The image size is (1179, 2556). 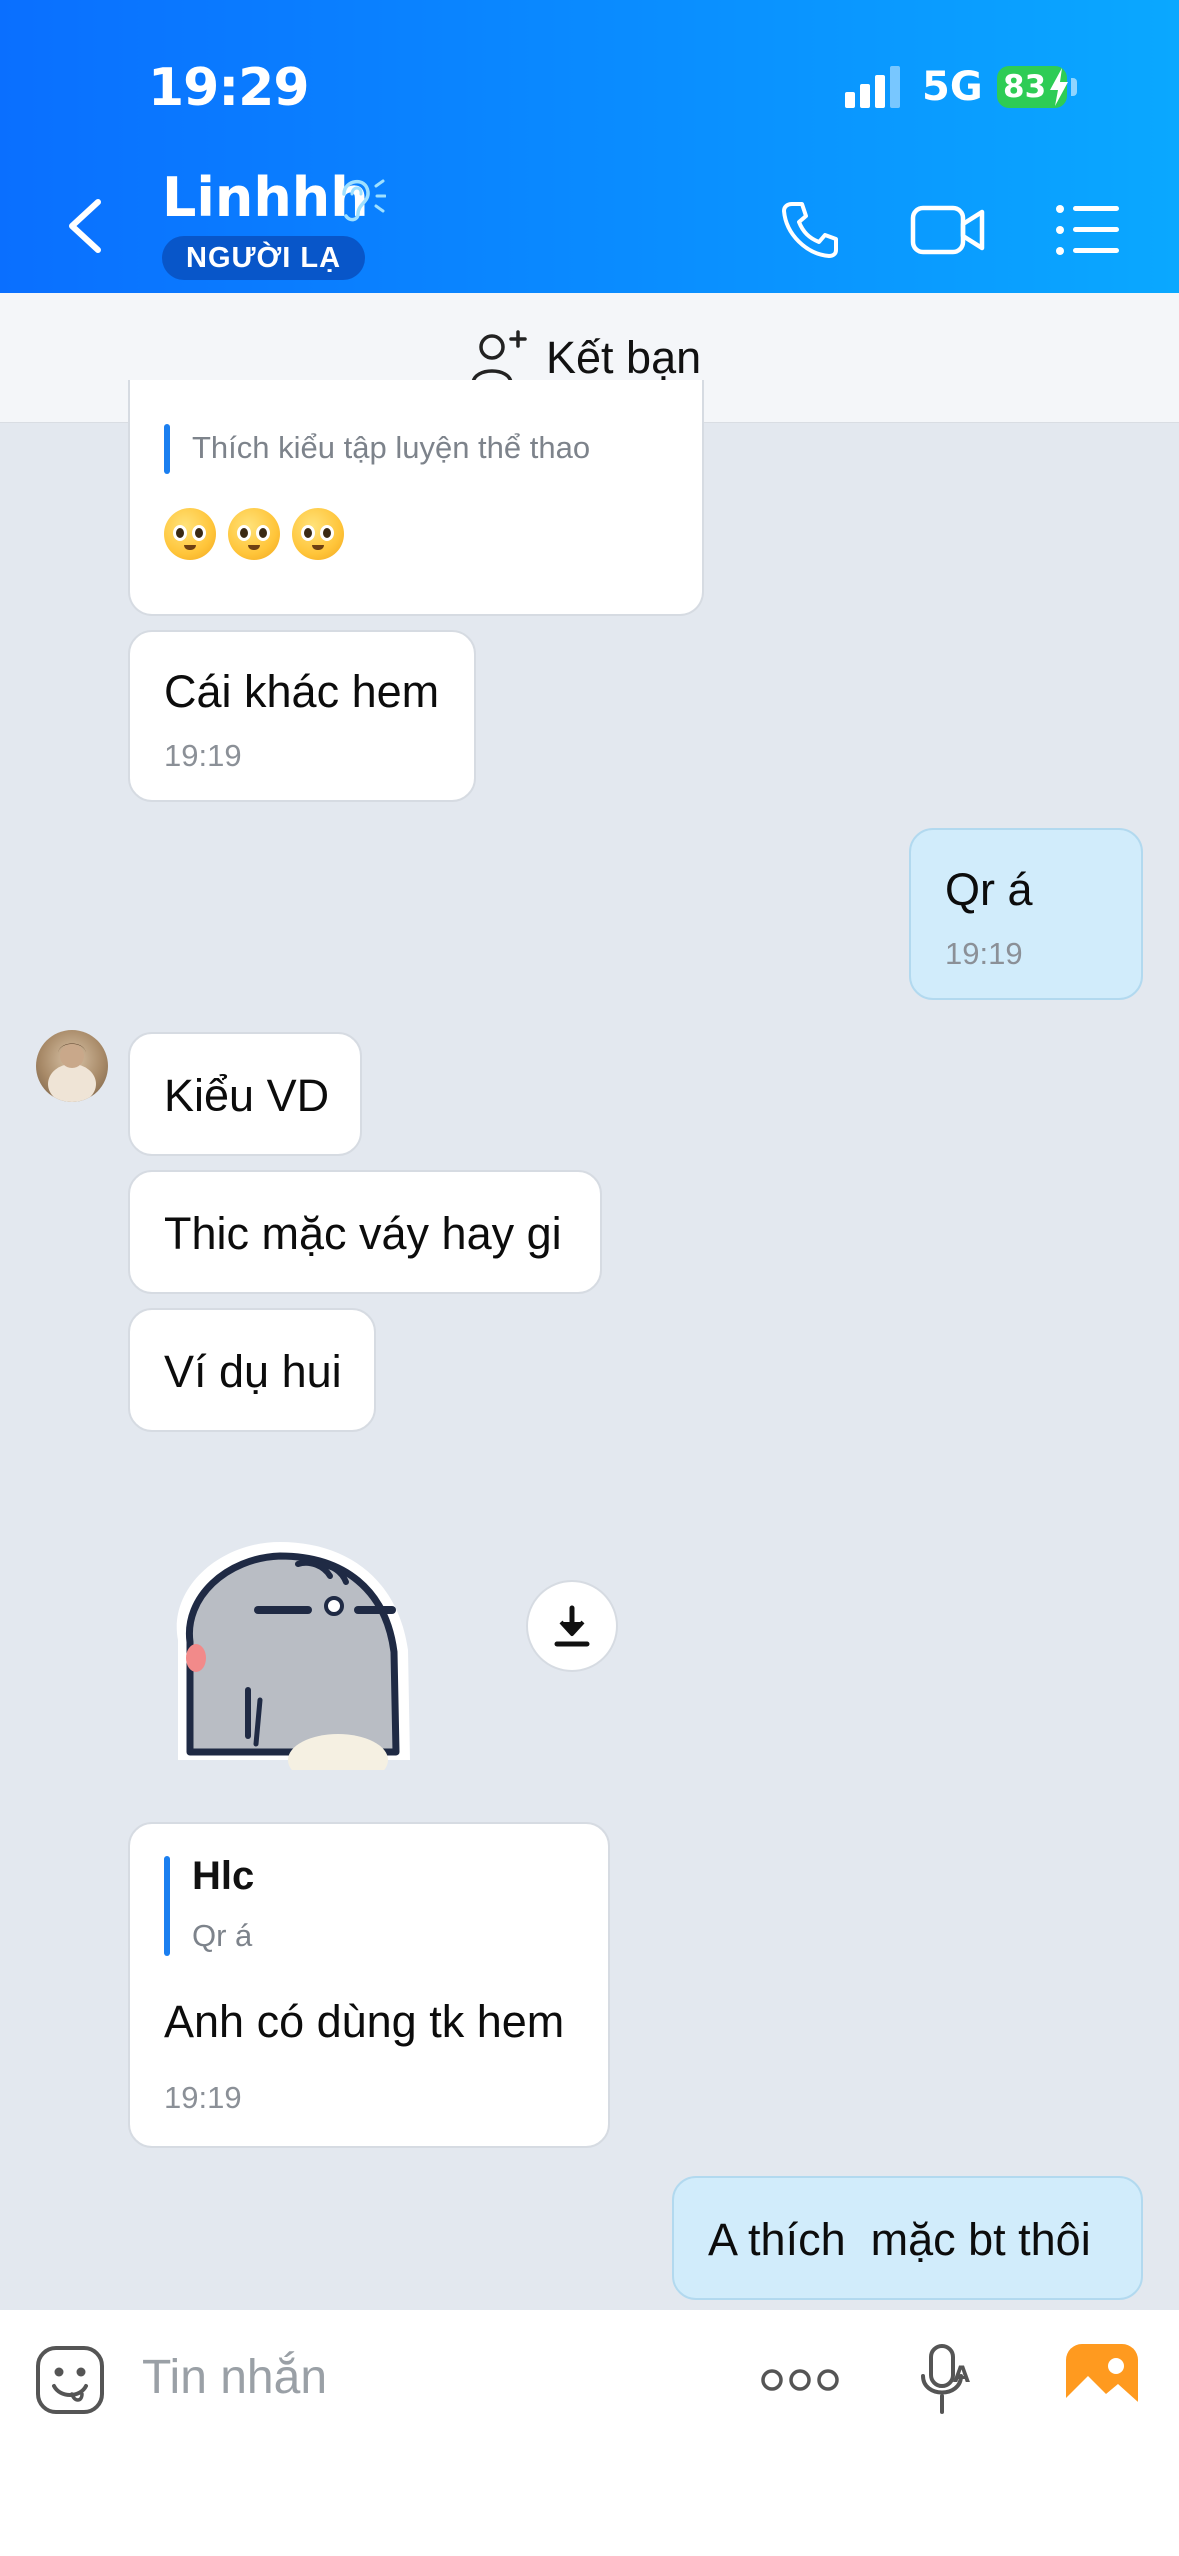 I want to click on message-bubble: Ví dụ hui, so click(x=252, y=1370).